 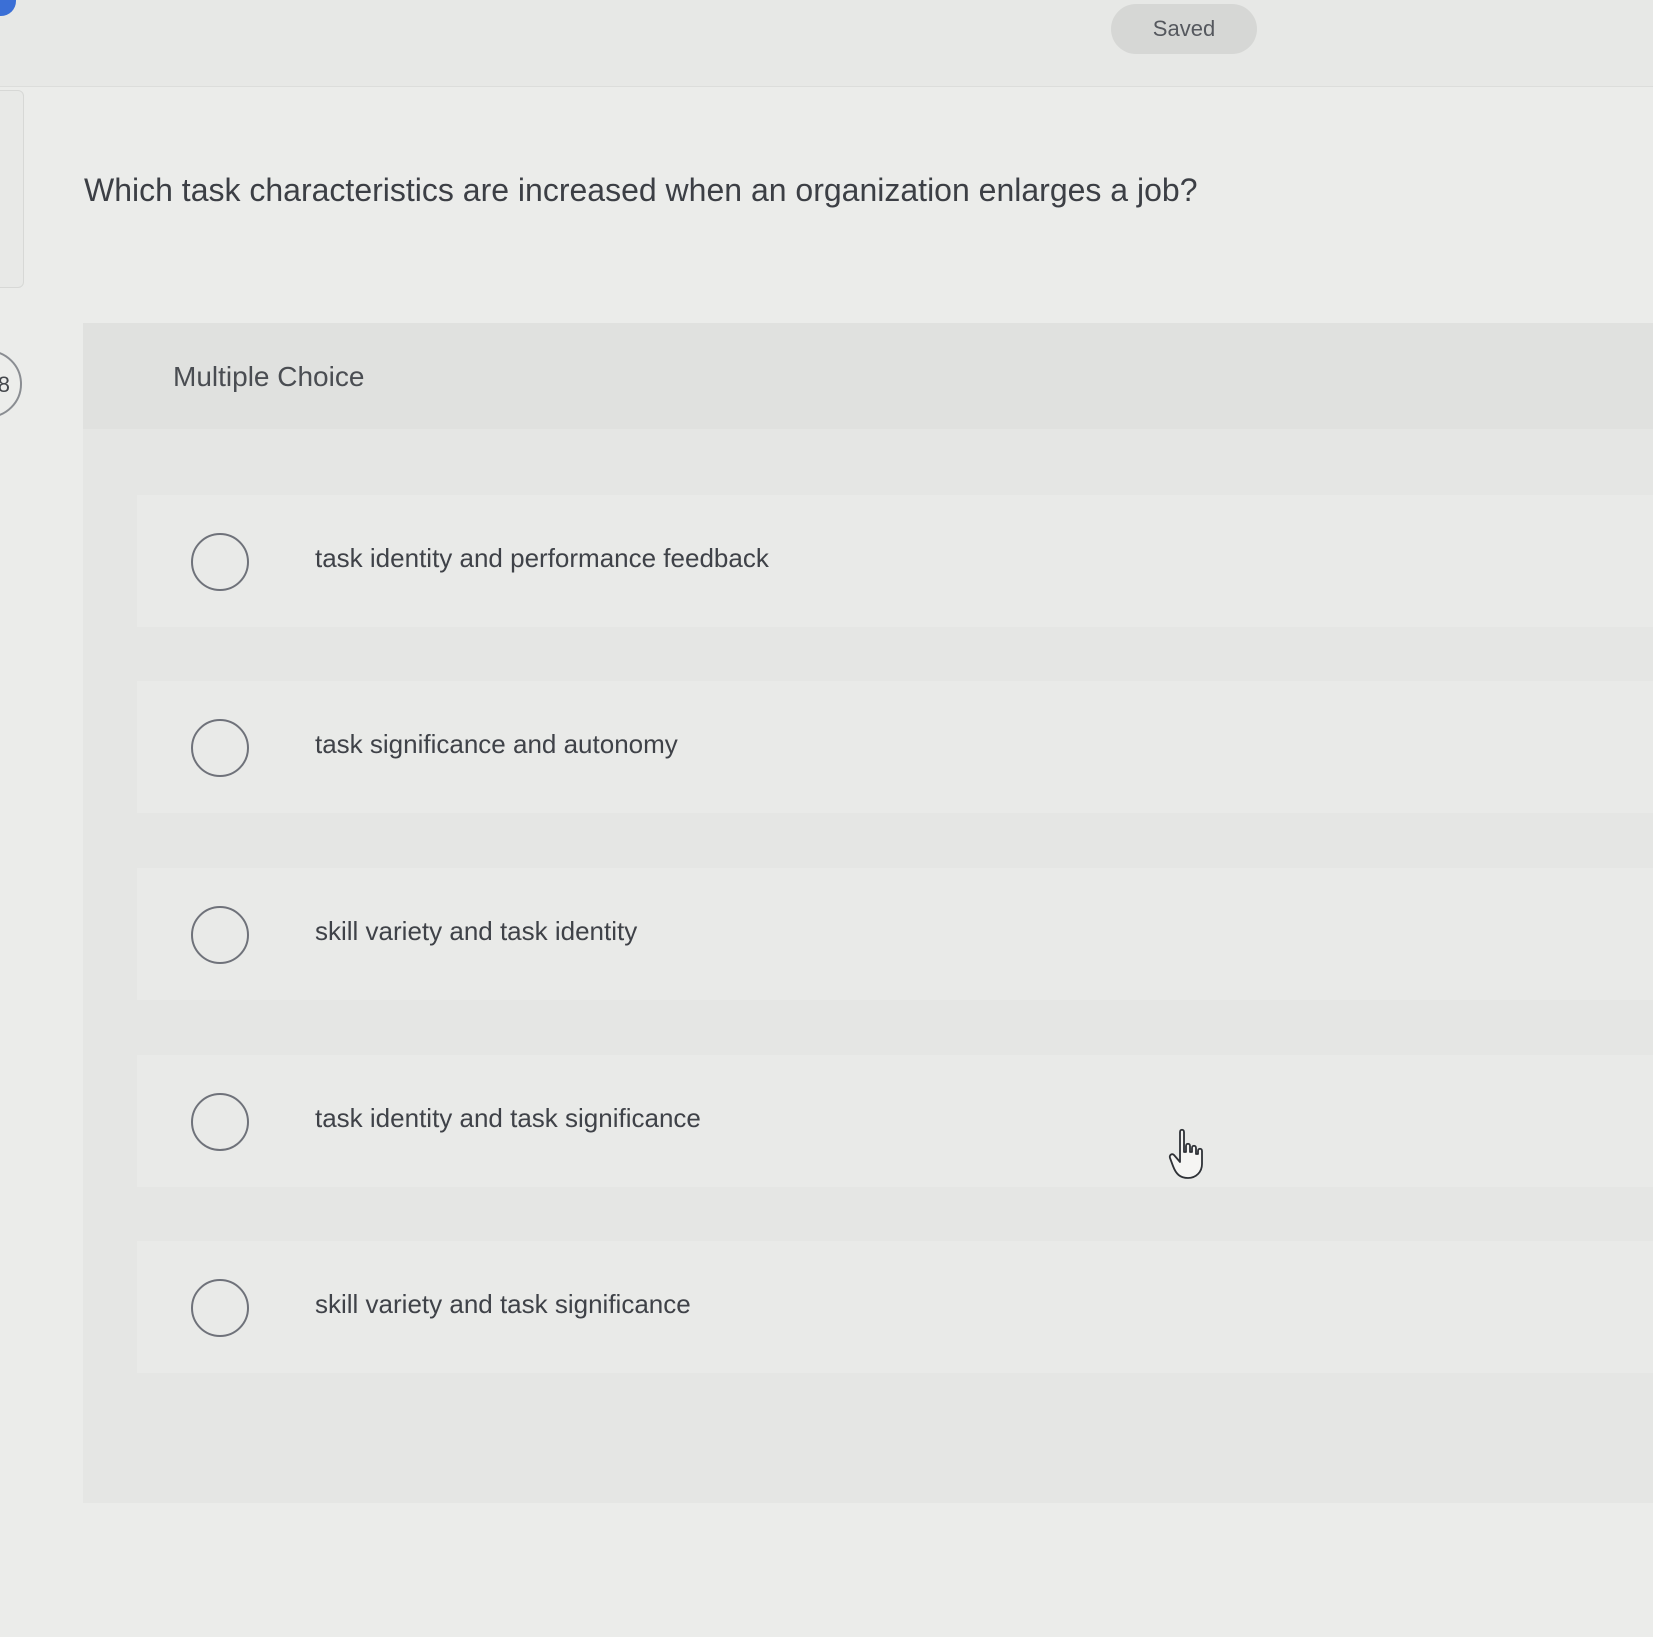 What do you see at coordinates (8, 8) in the screenshot?
I see `corner-indicator` at bounding box center [8, 8].